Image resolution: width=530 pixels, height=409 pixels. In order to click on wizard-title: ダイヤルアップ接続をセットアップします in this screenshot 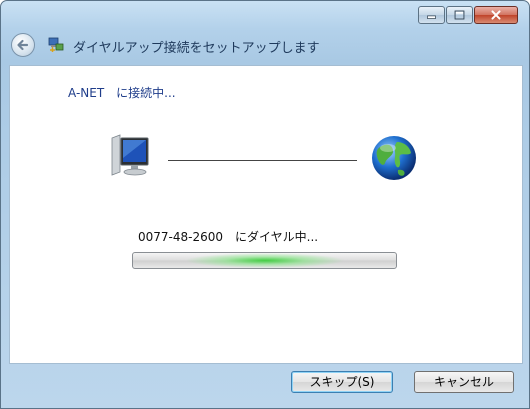, I will do `click(196, 48)`.